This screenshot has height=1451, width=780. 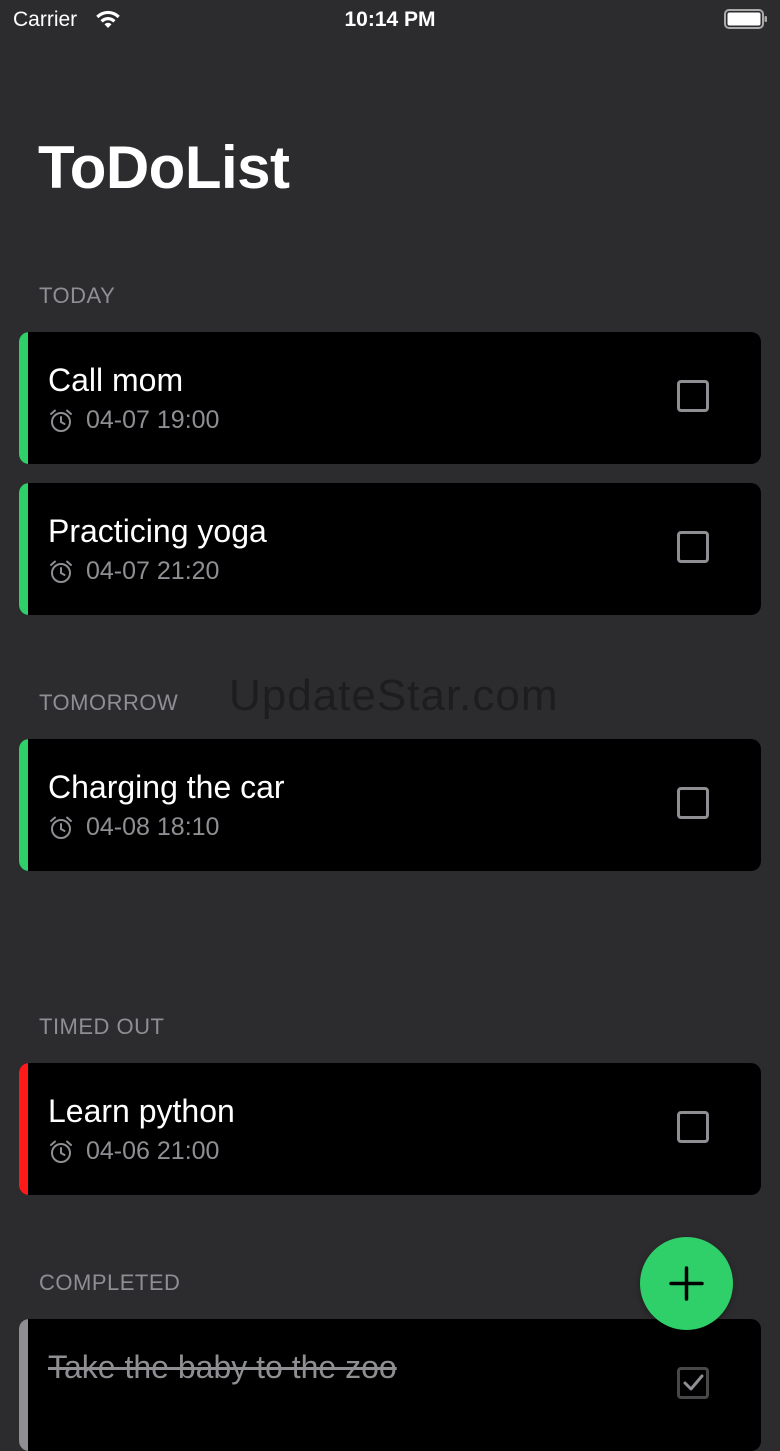 What do you see at coordinates (157, 531) in the screenshot?
I see `task-title: Practicing yoga` at bounding box center [157, 531].